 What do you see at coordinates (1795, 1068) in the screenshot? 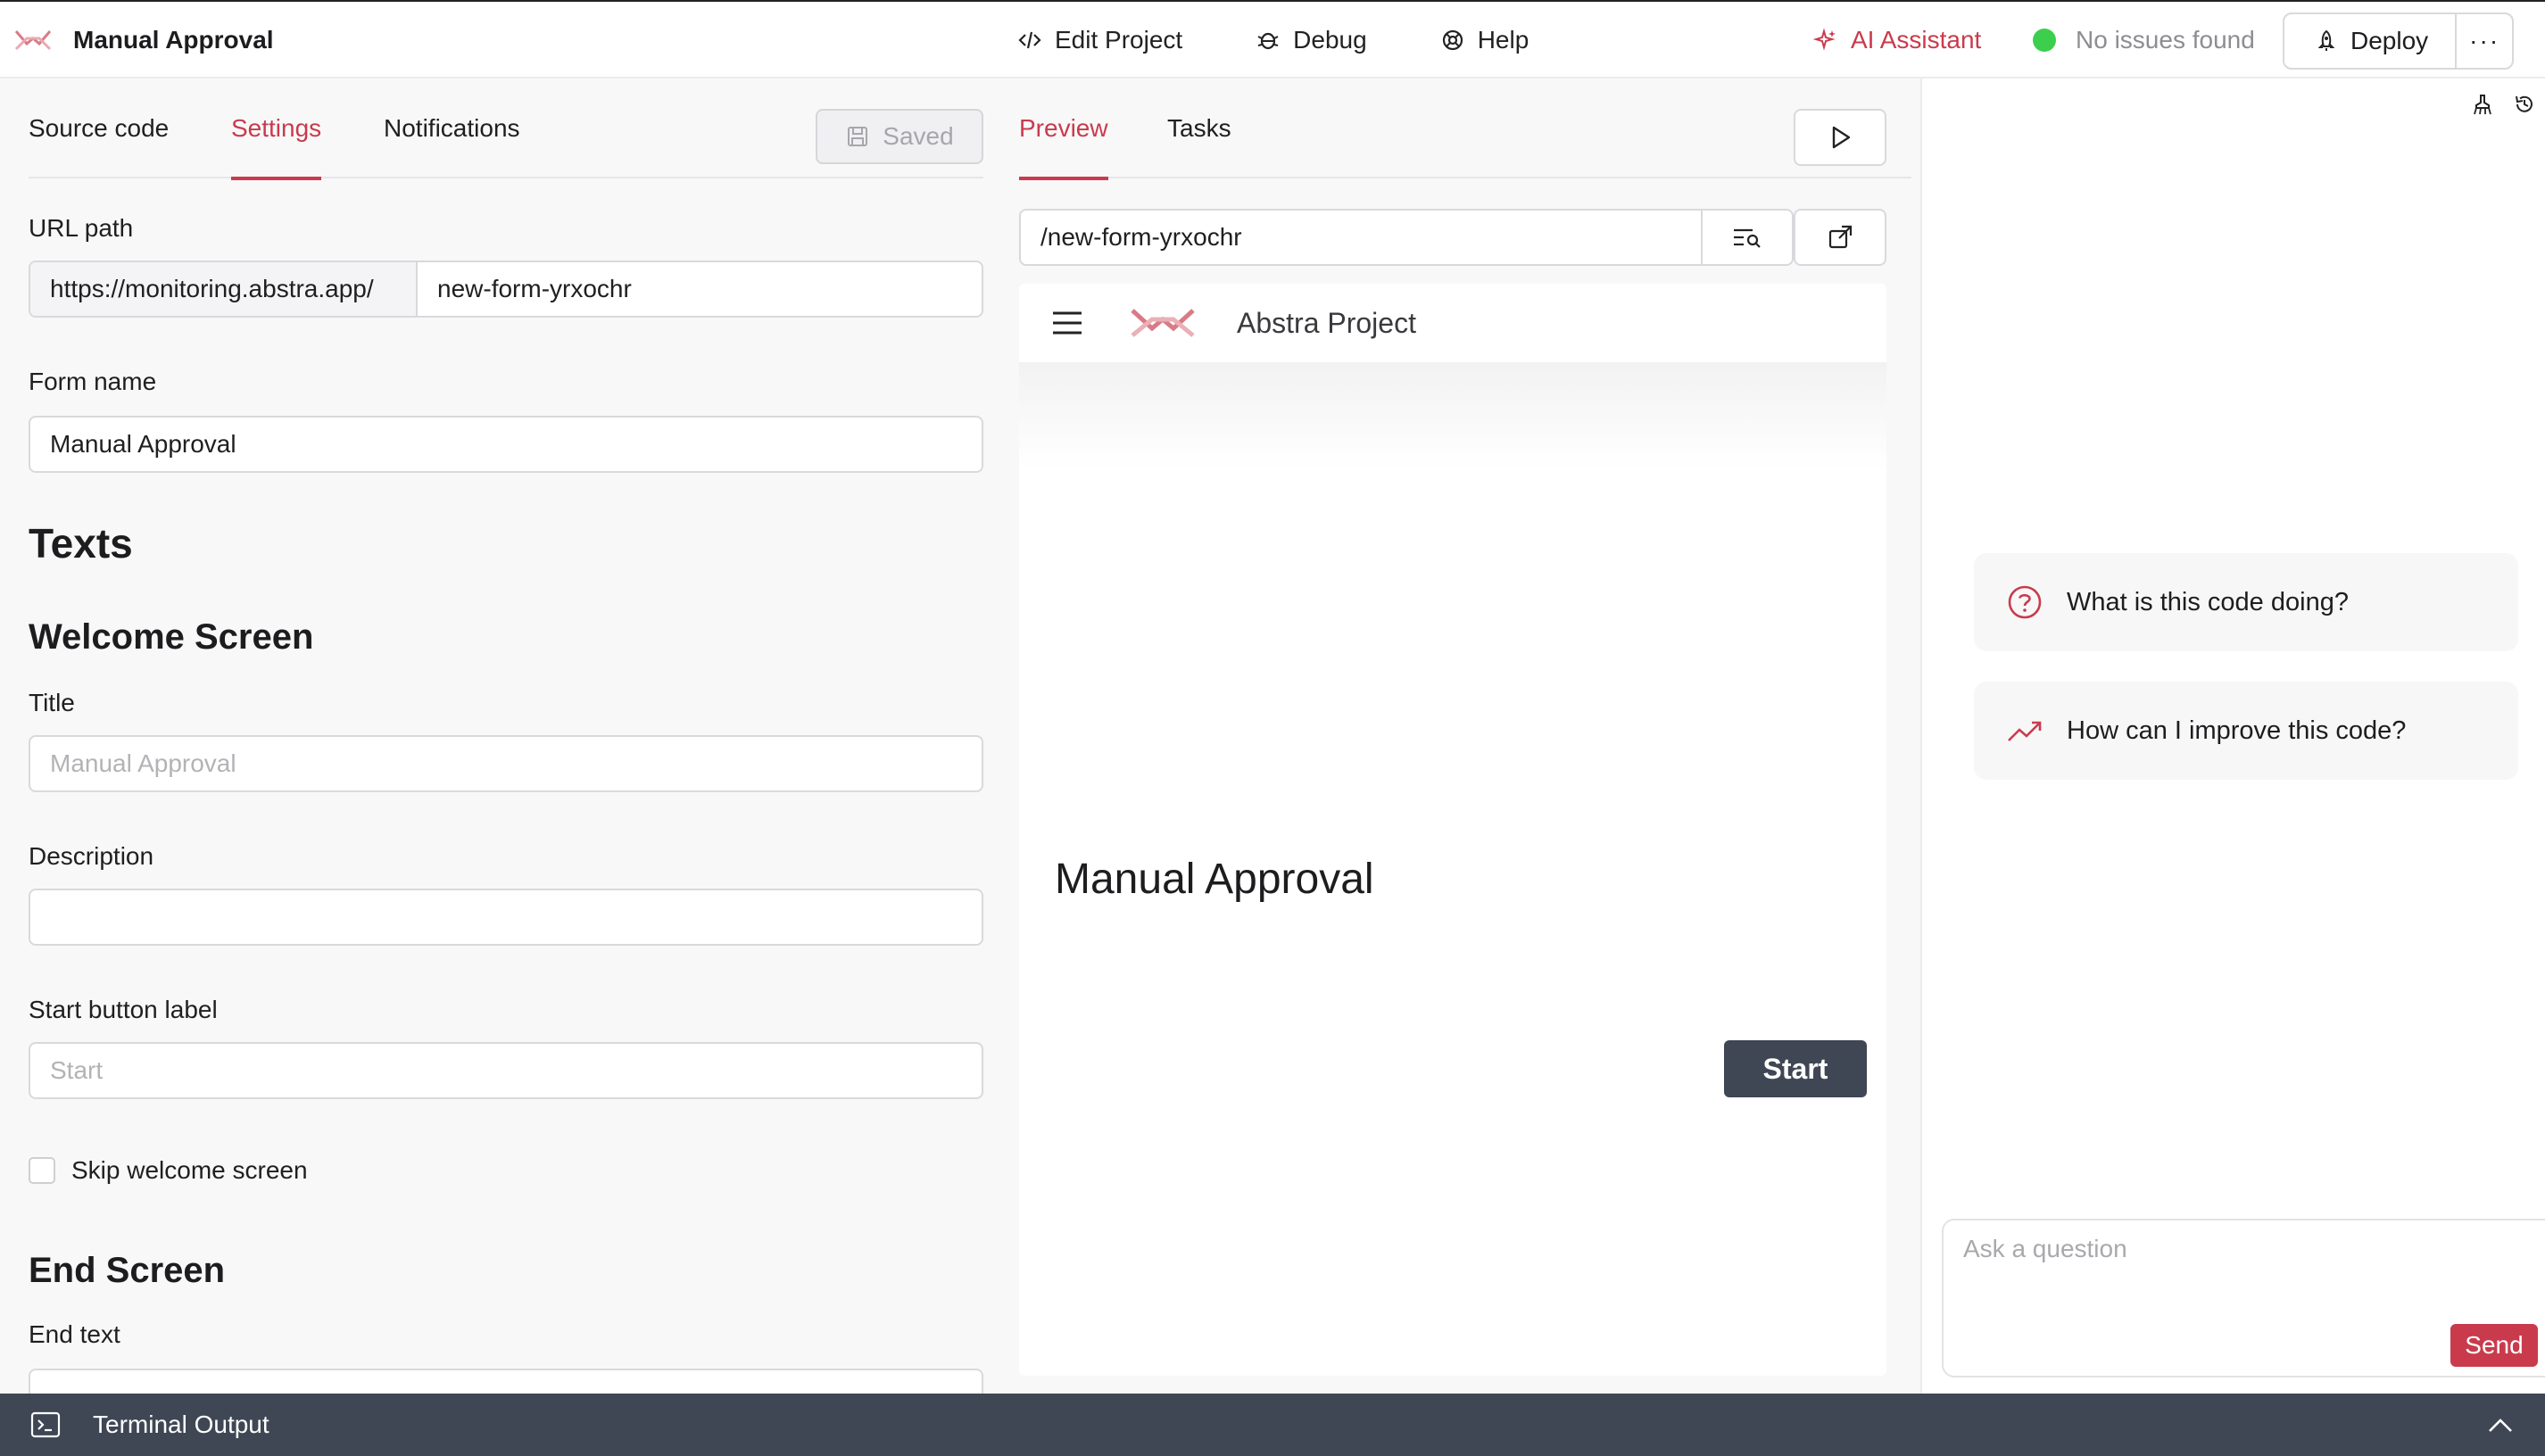
I see `preview-start-button: Start` at bounding box center [1795, 1068].